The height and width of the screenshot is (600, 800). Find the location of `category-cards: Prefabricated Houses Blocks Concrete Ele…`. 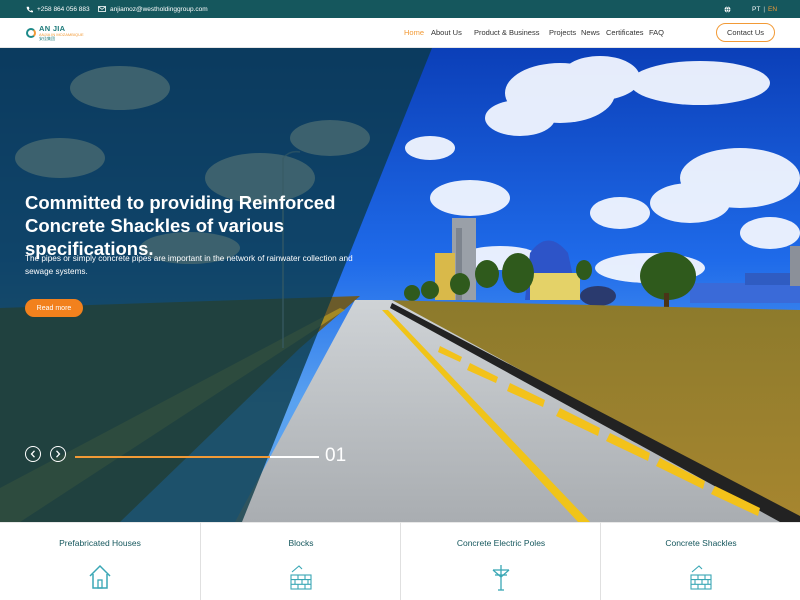

category-cards: Prefabricated Houses Blocks Concrete Ele… is located at coordinates (400, 561).